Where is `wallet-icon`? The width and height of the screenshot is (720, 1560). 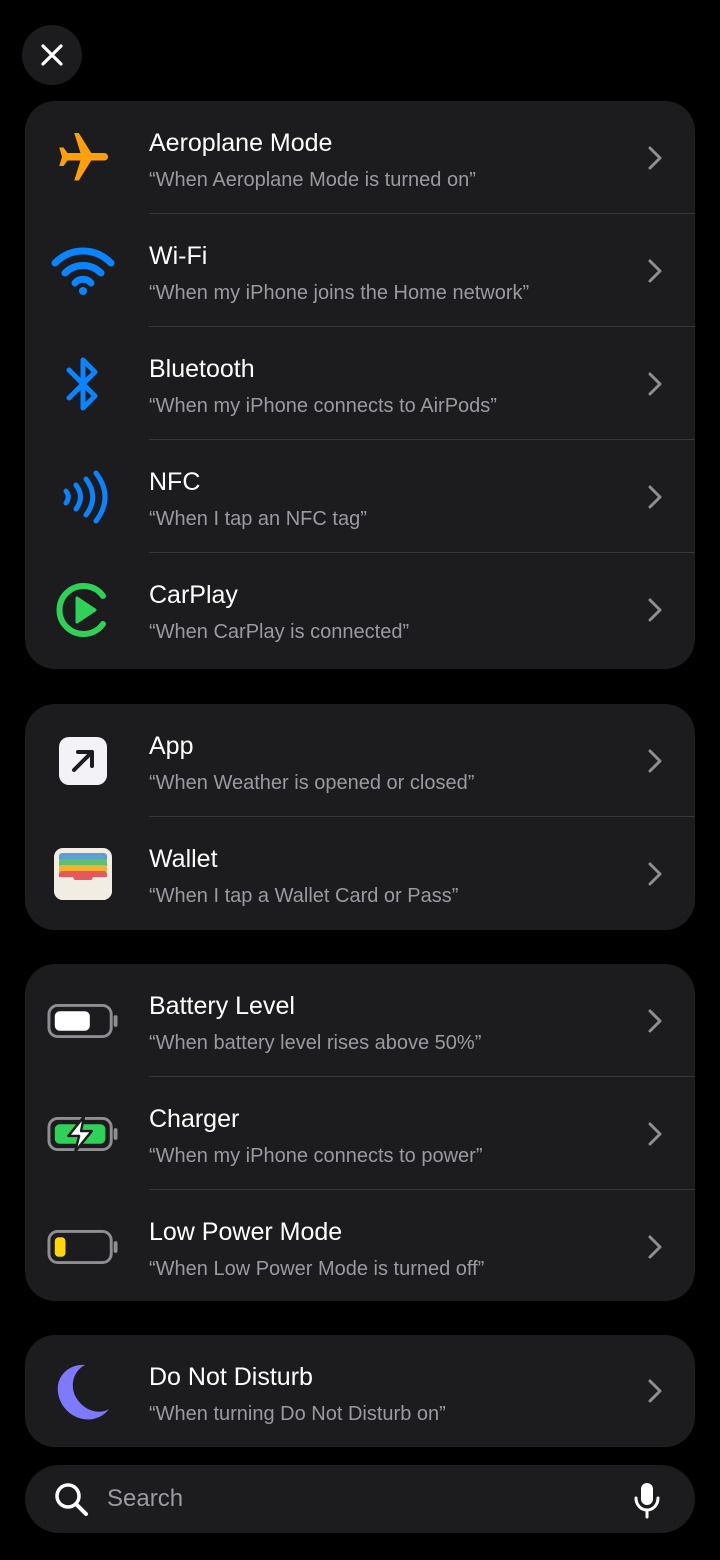
wallet-icon is located at coordinates (83, 874).